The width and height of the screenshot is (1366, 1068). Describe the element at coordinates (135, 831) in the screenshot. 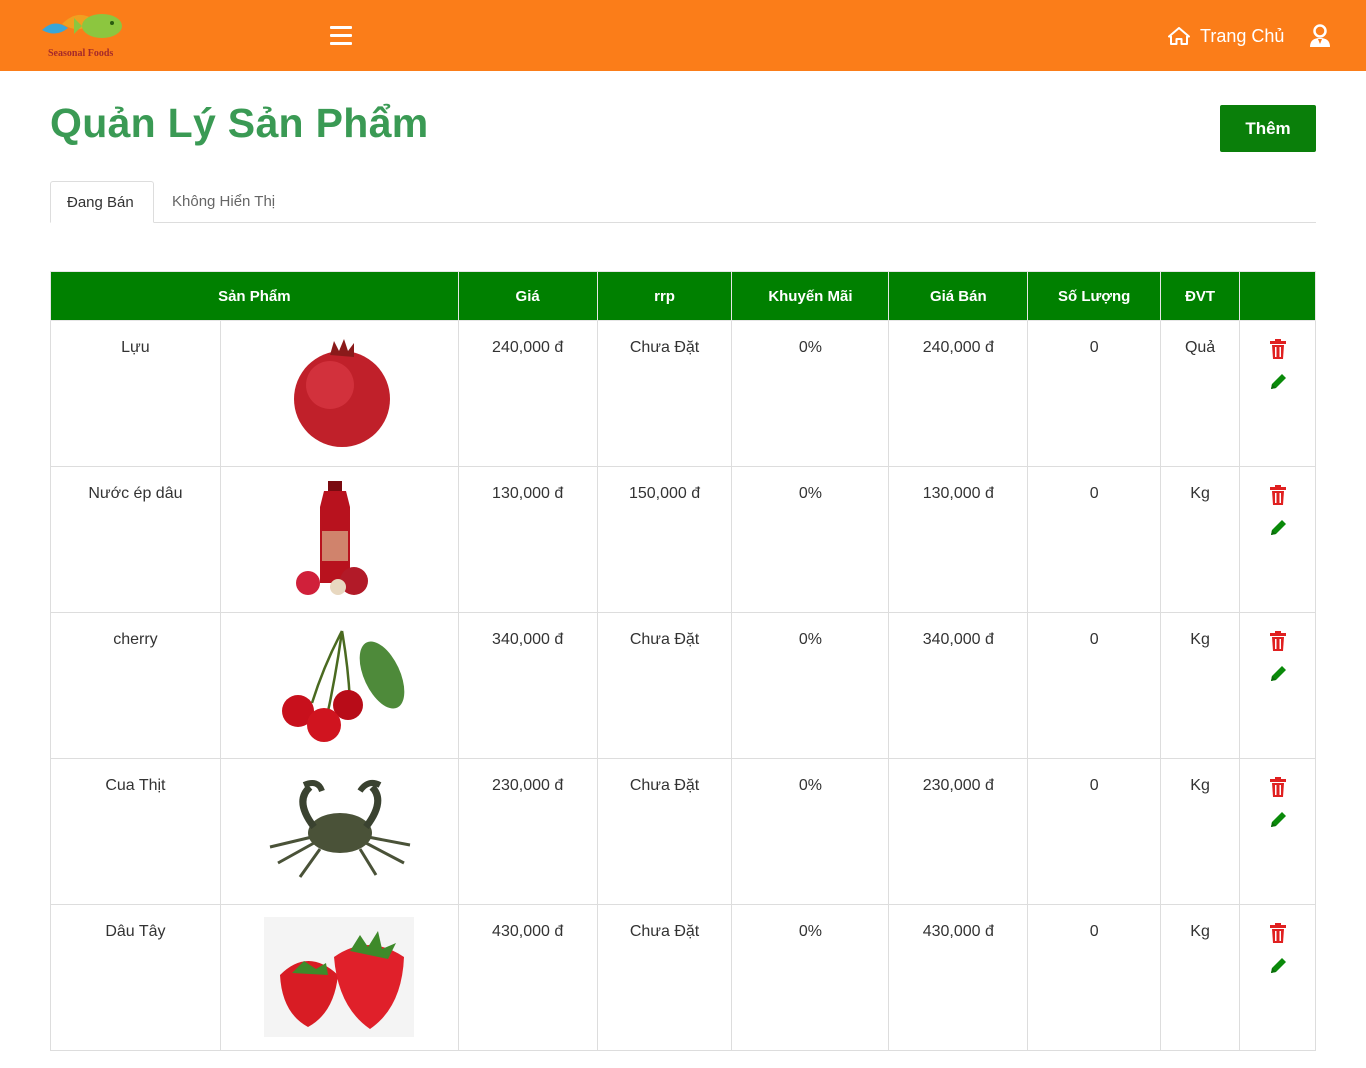

I see `product-name: Cua Thịt` at that location.